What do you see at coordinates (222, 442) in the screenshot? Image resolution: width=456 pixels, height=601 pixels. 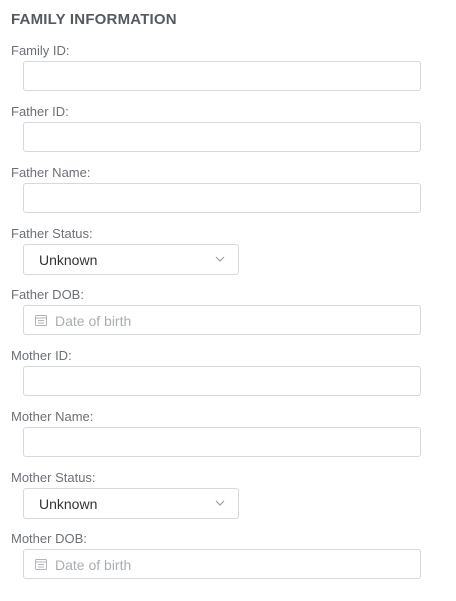 I see `mother-name-input` at bounding box center [222, 442].